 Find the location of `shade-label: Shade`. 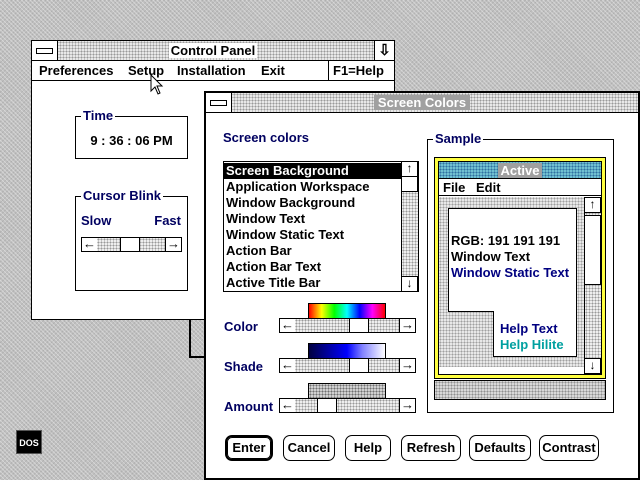

shade-label: Shade is located at coordinates (244, 366).